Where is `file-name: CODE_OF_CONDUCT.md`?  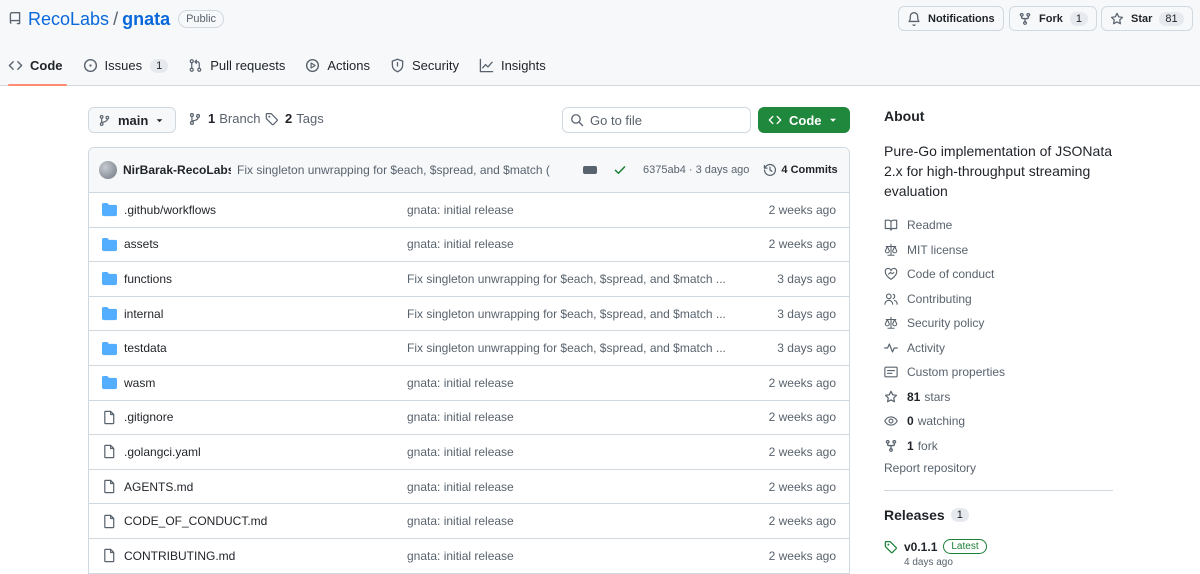
file-name: CODE_OF_CONDUCT.md is located at coordinates (195, 521).